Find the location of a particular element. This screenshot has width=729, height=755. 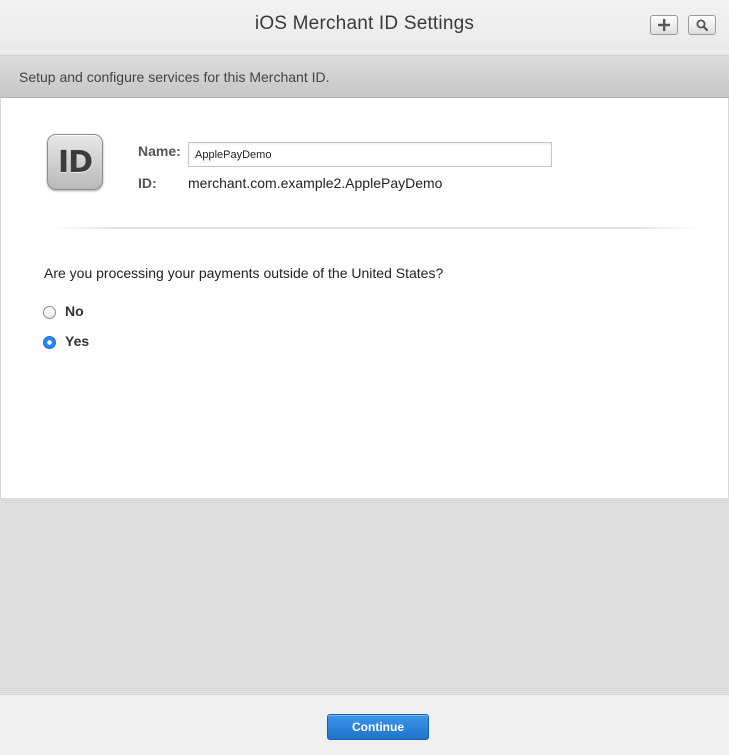

id-badge-icon: ID is located at coordinates (75, 162).